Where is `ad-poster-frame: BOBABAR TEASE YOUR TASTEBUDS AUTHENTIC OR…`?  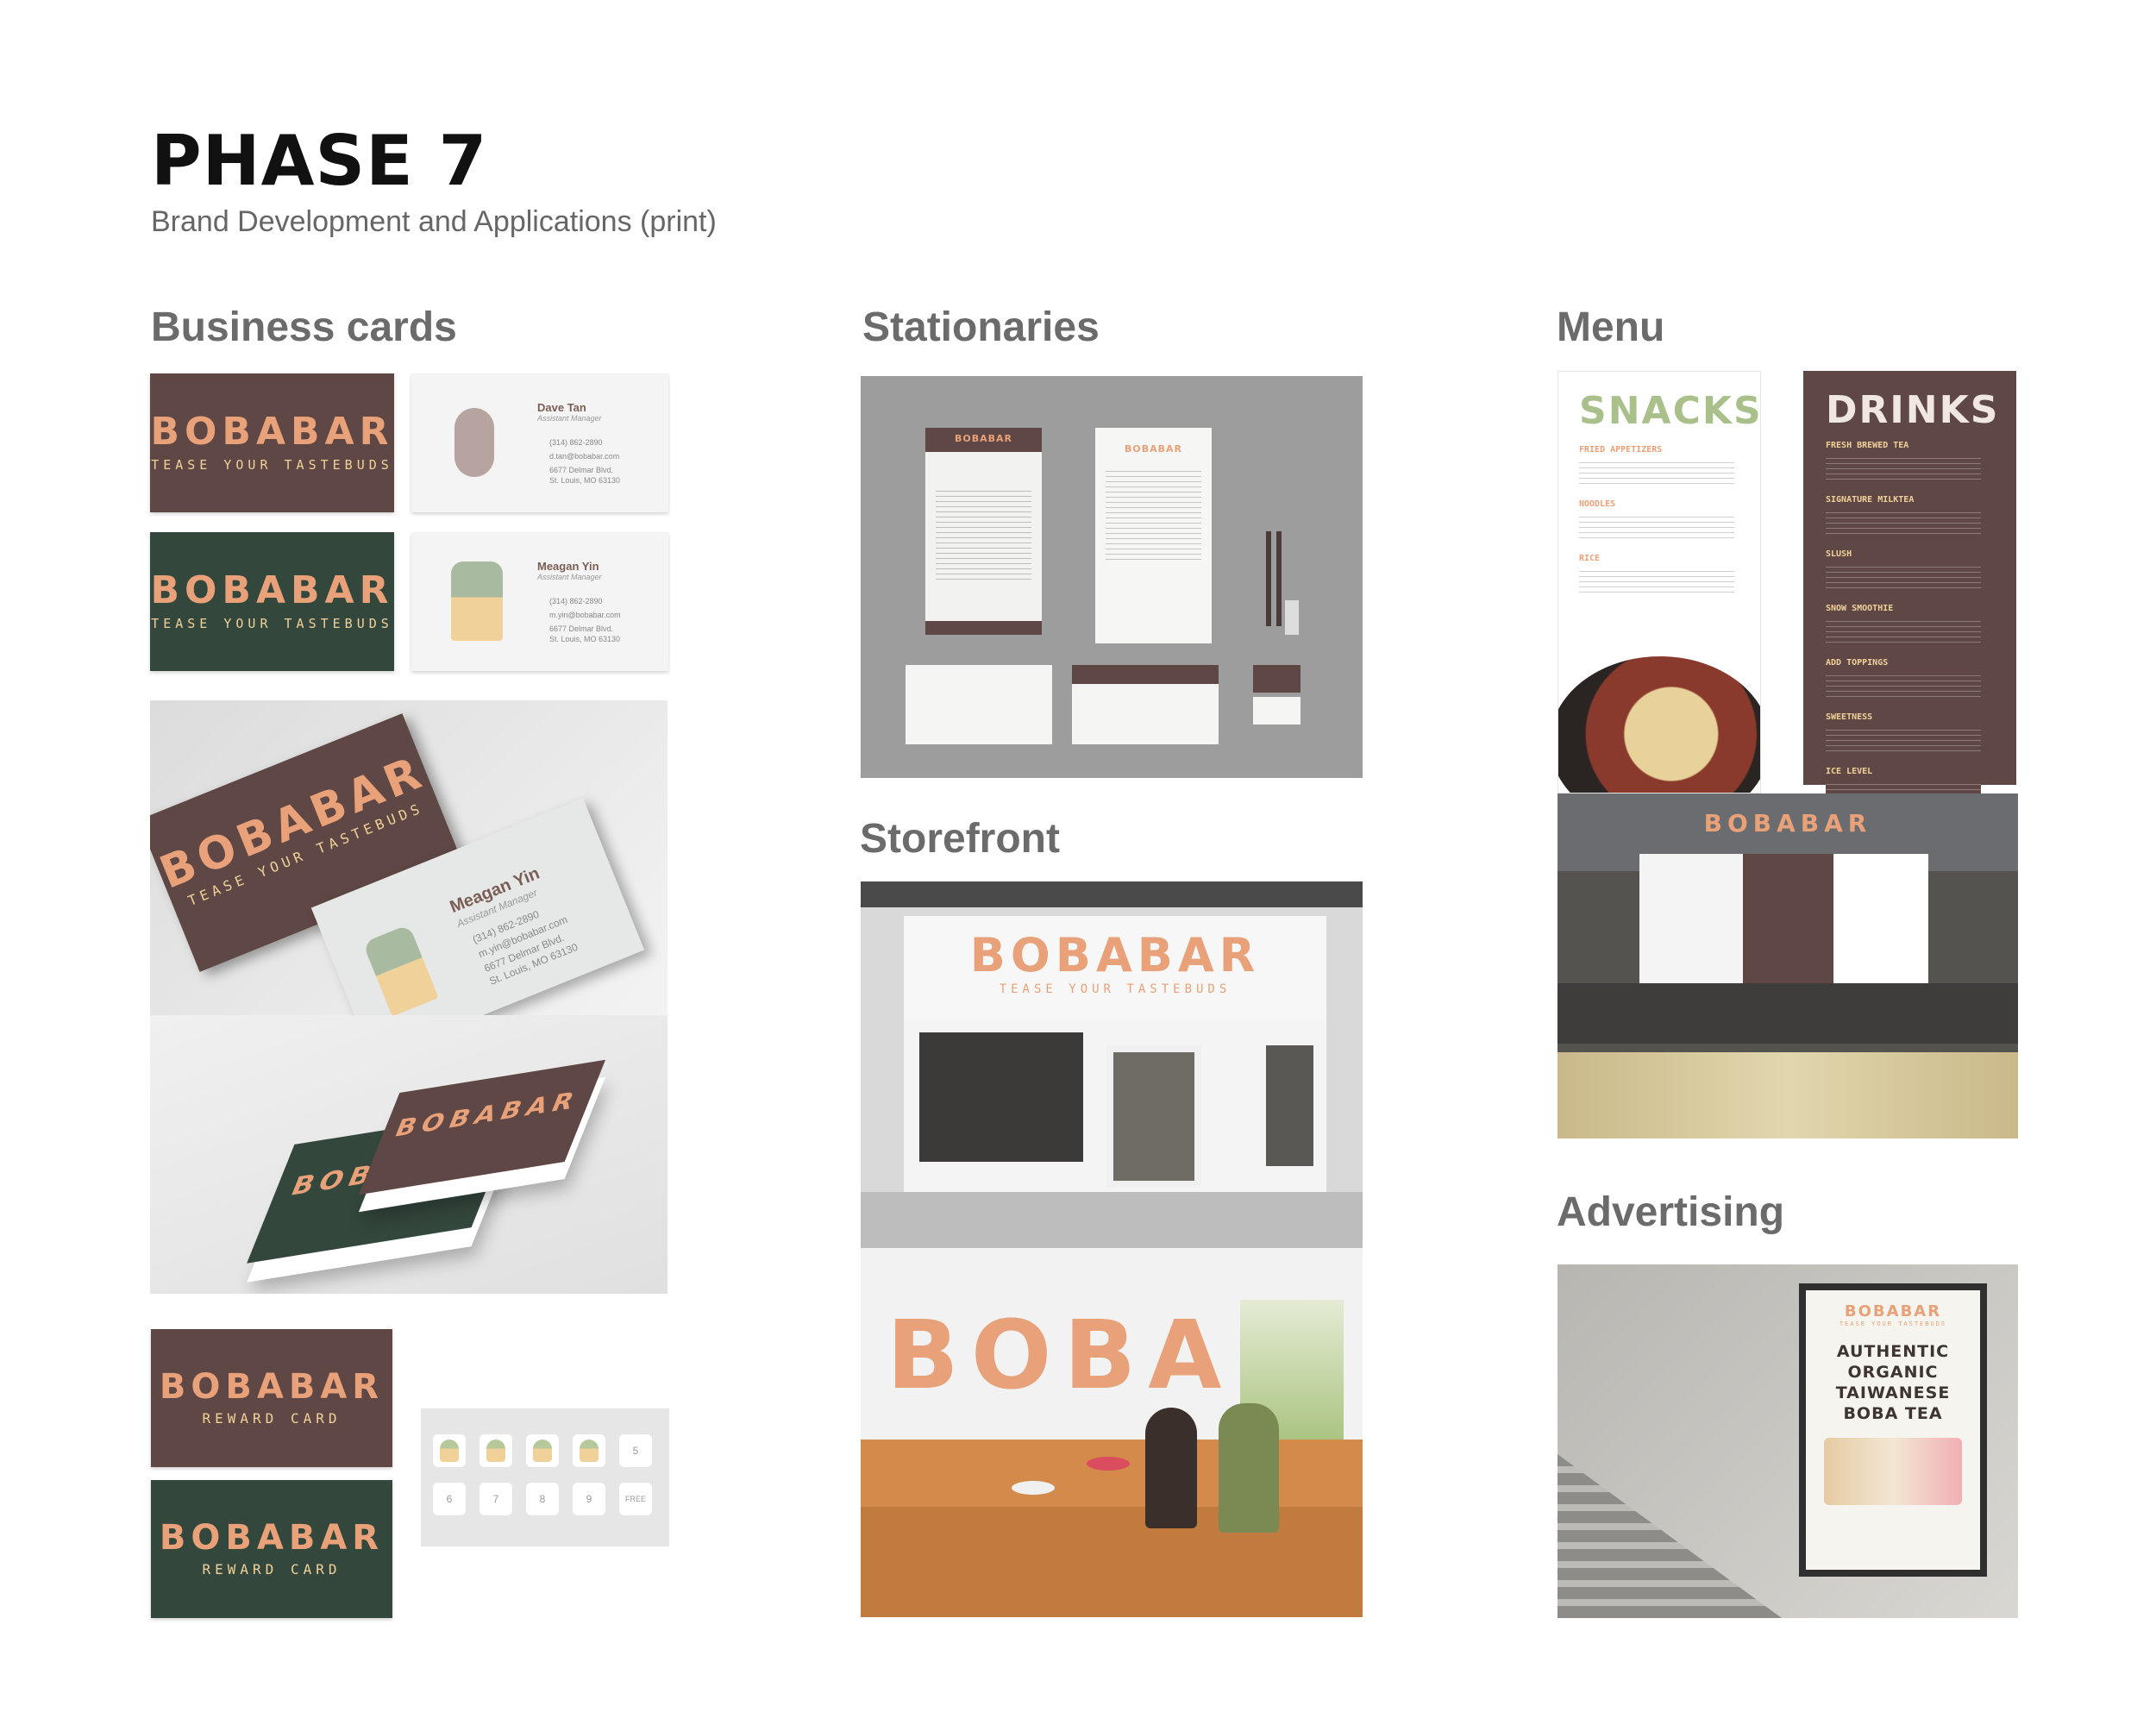
ad-poster-frame: BOBABAR TEASE YOUR TASTEBUDS AUTHENTIC OR… is located at coordinates (1893, 1430).